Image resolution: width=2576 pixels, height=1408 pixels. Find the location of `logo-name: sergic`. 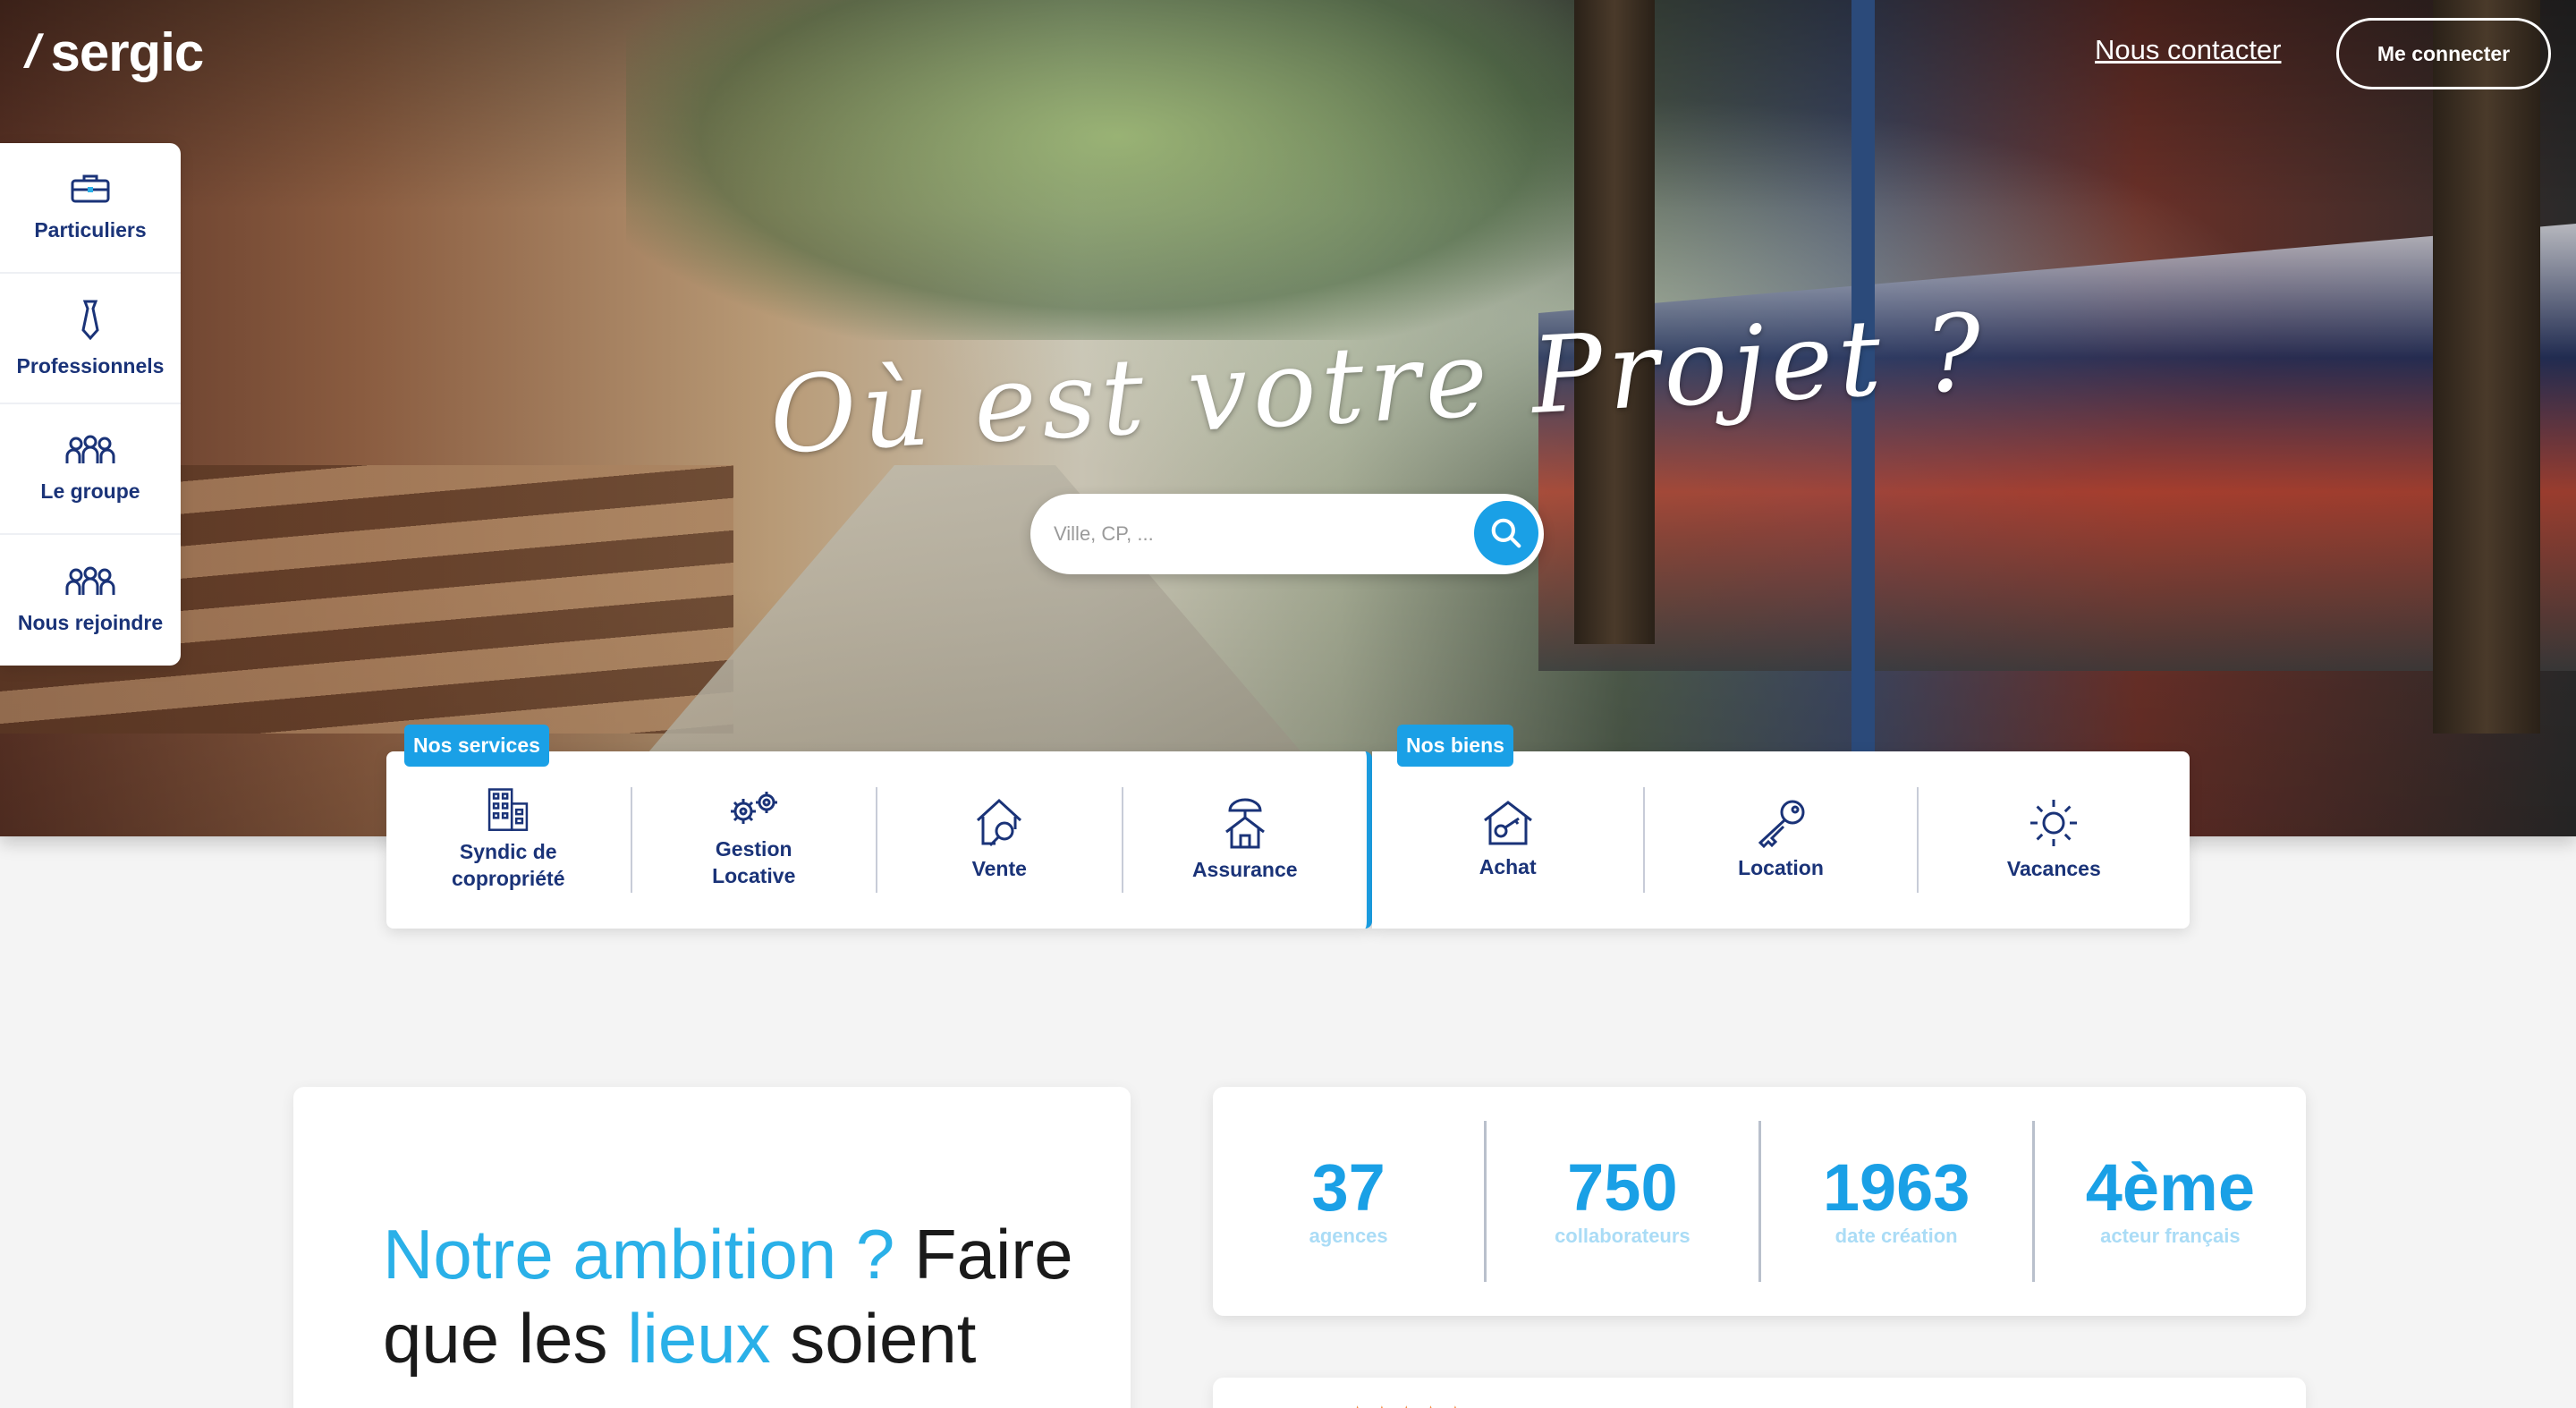

logo-name: sergic is located at coordinates (127, 51).